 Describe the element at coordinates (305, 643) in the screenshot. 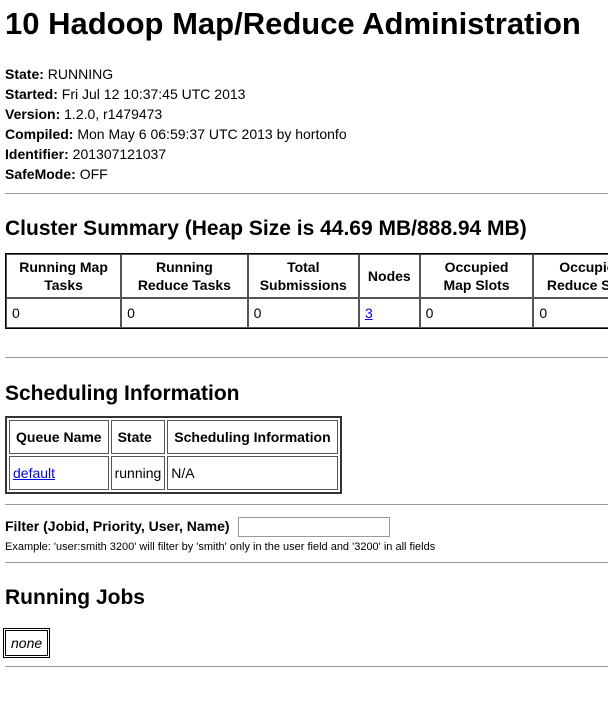

I see `running-jobs-container: none` at that location.